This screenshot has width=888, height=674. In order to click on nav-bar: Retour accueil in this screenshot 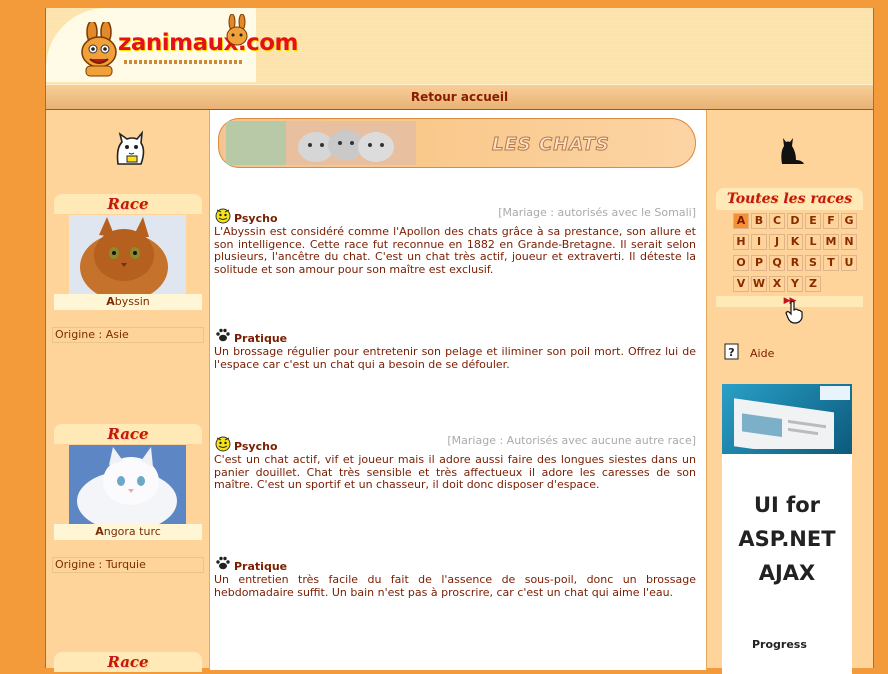, I will do `click(459, 97)`.